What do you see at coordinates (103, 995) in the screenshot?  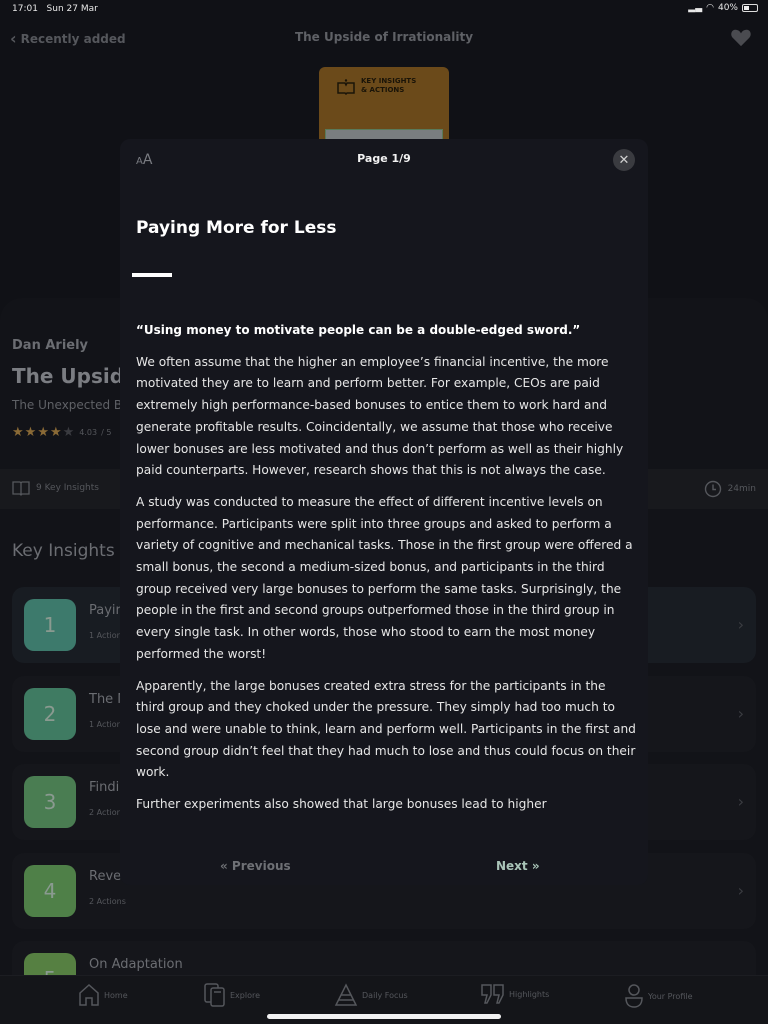 I see `tab-home: Home` at bounding box center [103, 995].